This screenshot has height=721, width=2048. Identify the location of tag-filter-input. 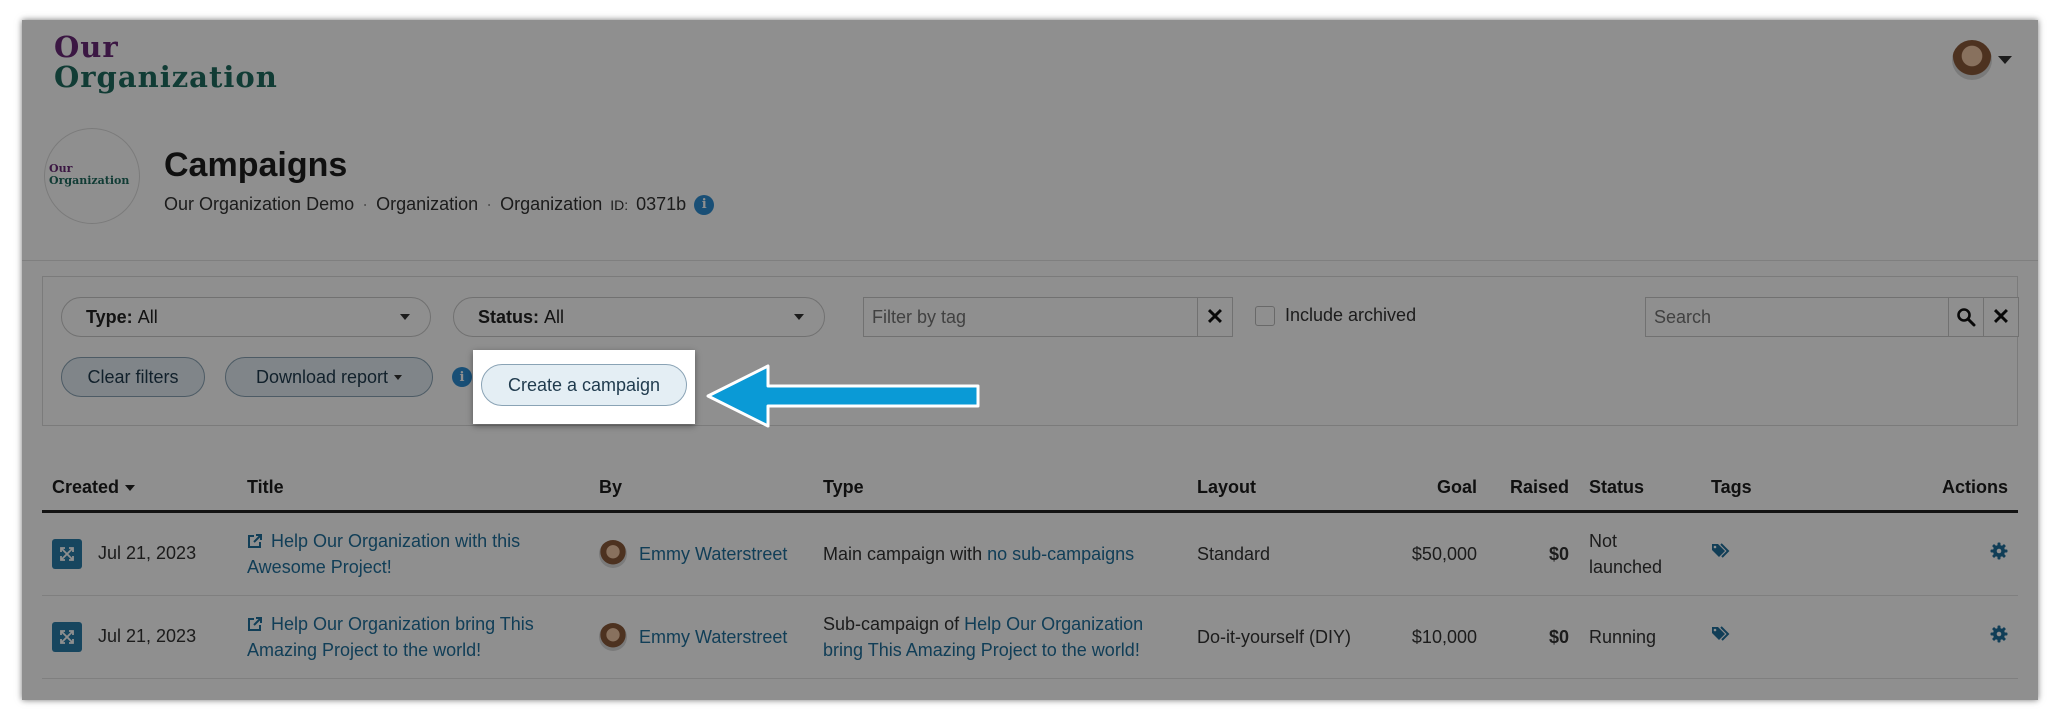
(1030, 317).